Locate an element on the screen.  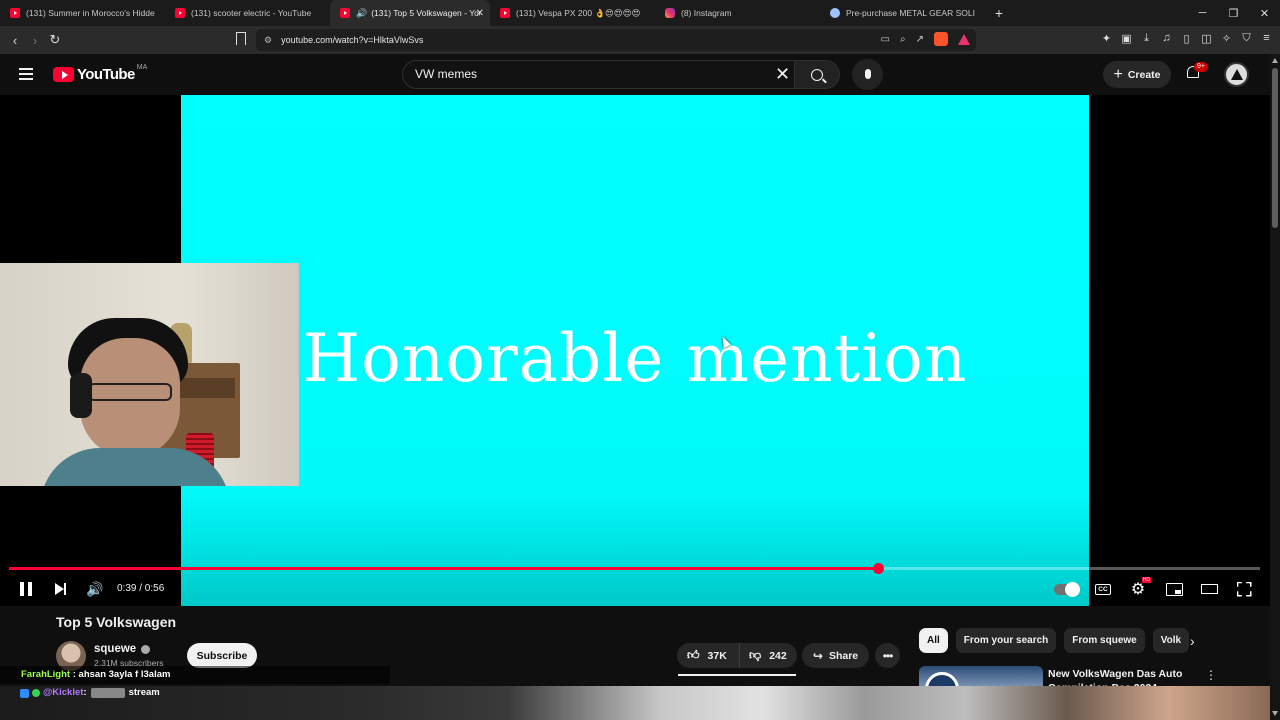
dislike-count: 242 is located at coordinates (778, 655).